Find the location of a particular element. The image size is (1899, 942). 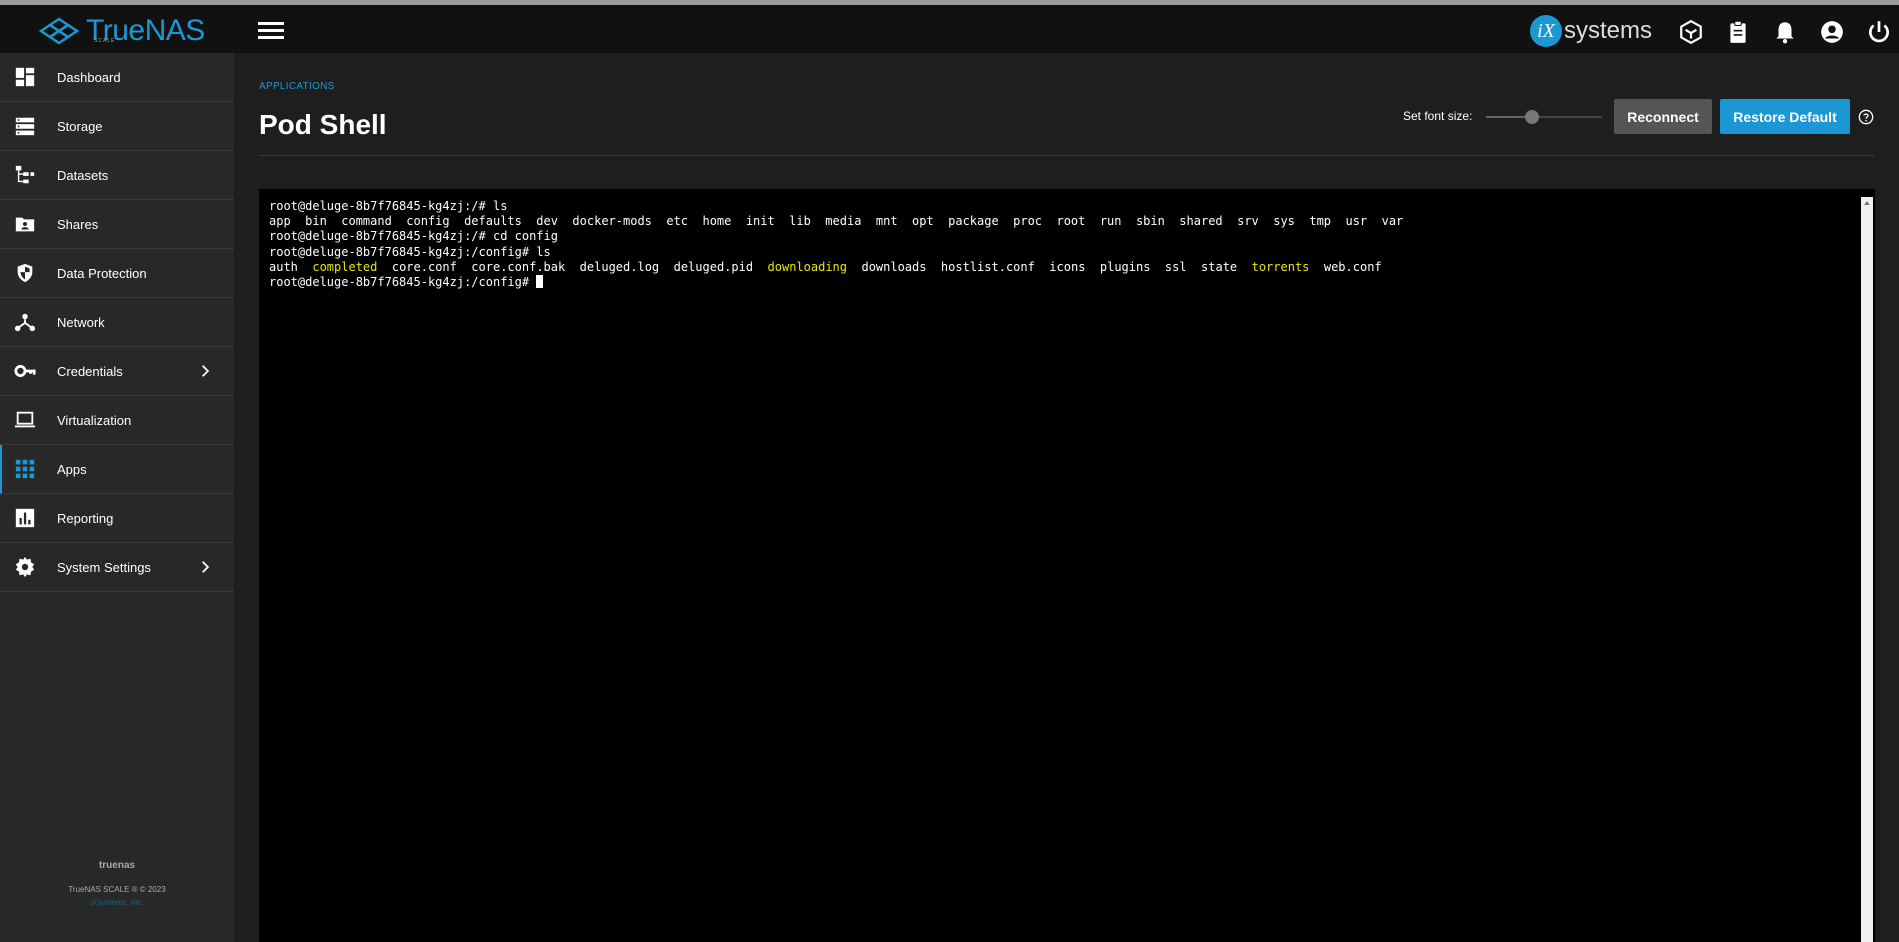

shield-icon is located at coordinates (25, 273).